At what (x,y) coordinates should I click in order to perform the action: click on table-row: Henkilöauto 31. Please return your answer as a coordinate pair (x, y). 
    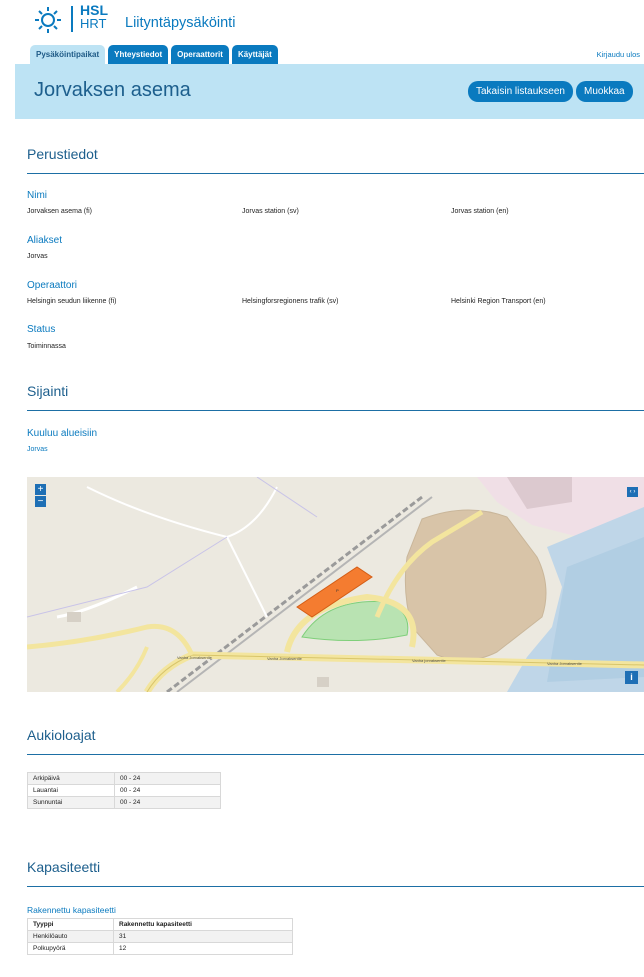
    Looking at the image, I should click on (160, 936).